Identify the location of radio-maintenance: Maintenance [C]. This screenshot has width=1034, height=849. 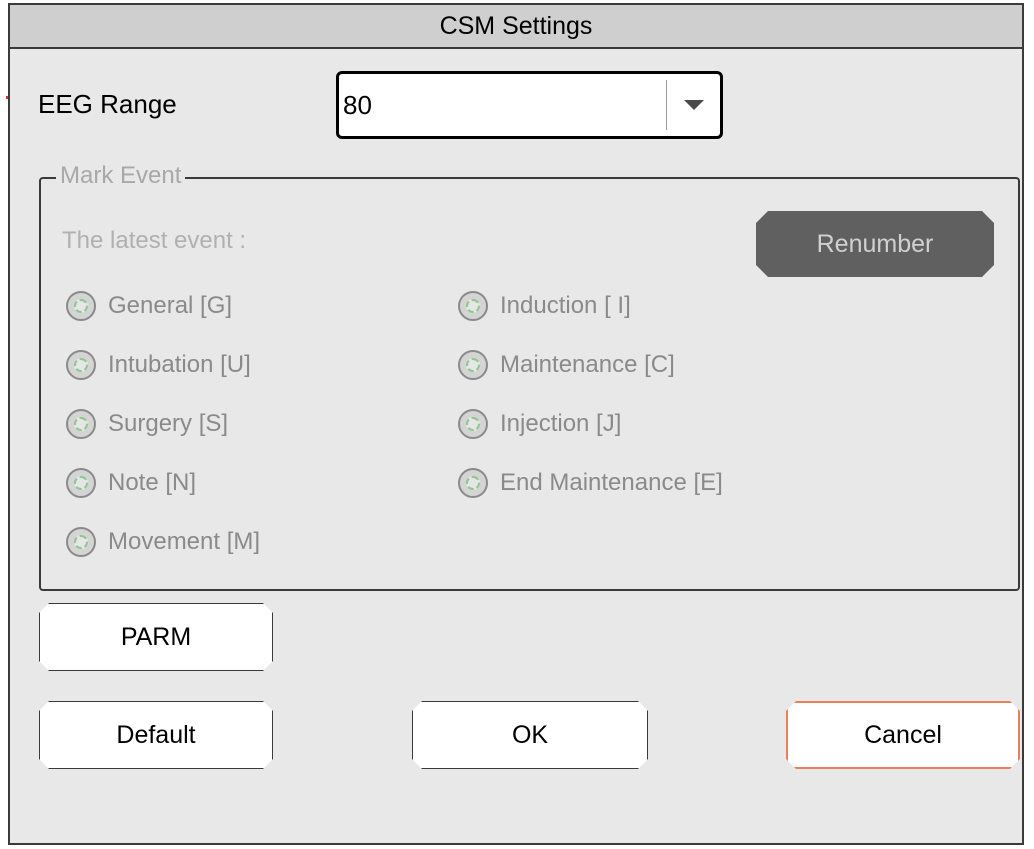
(566, 365).